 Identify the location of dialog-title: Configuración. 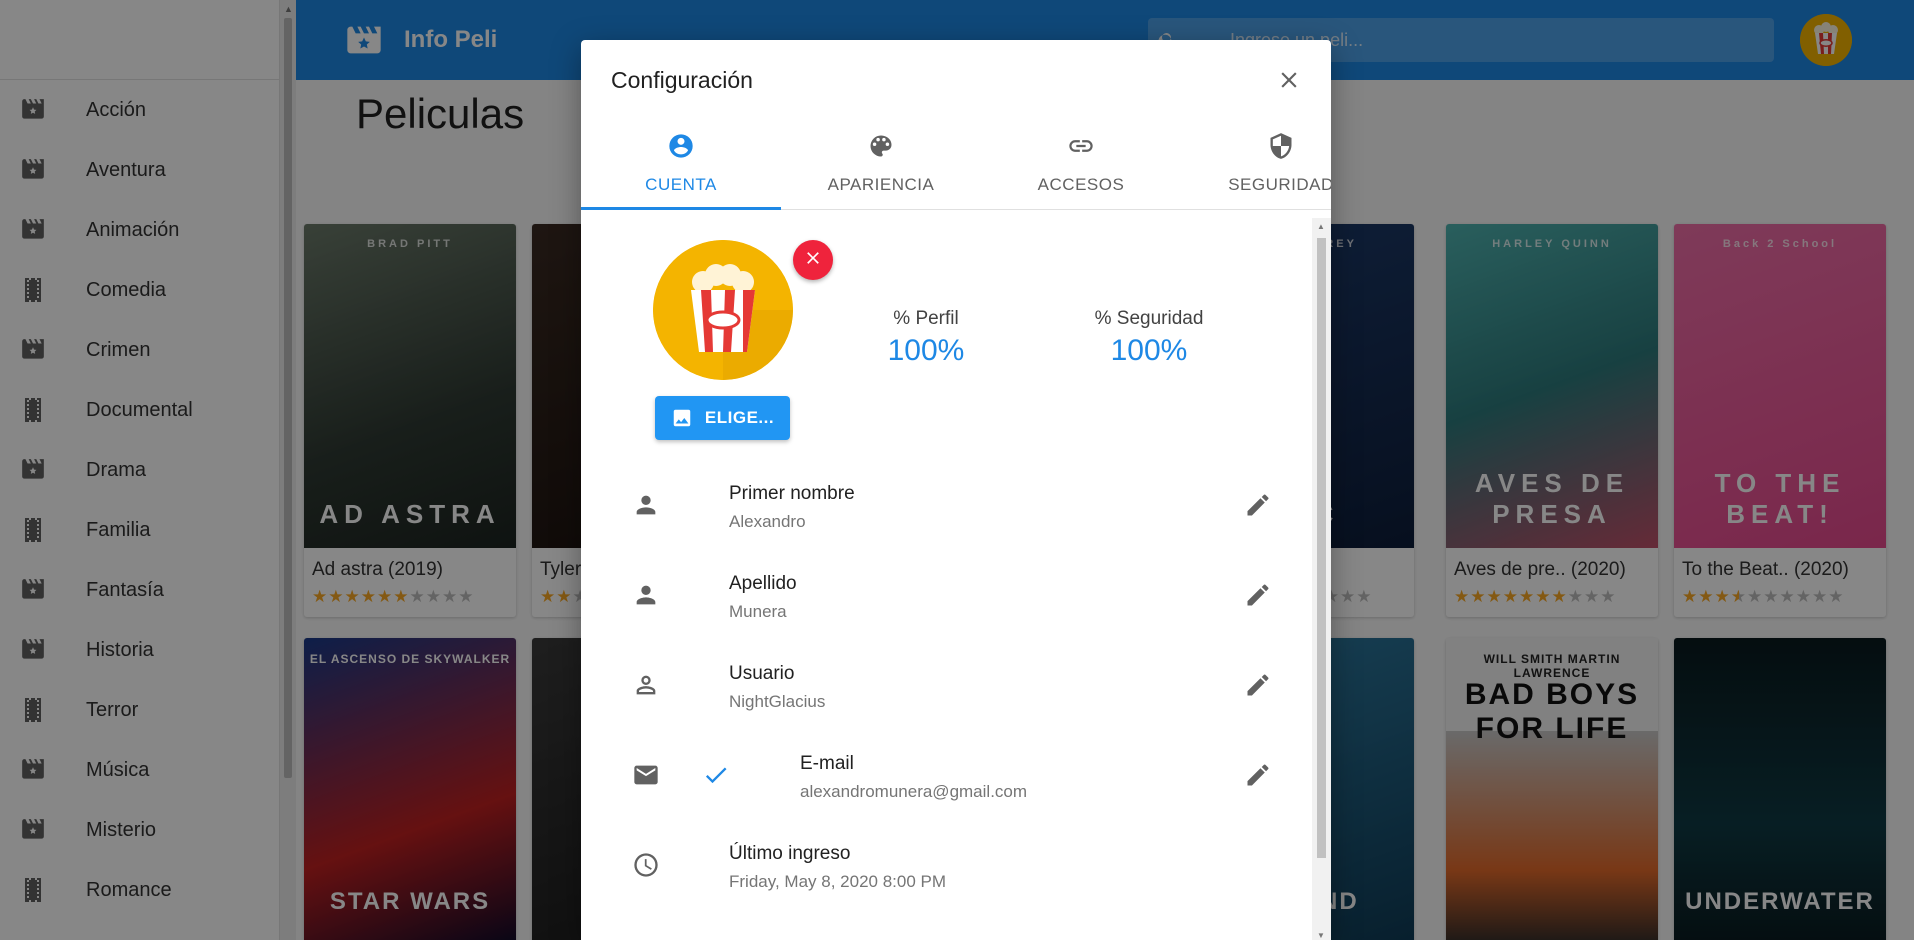
(682, 79).